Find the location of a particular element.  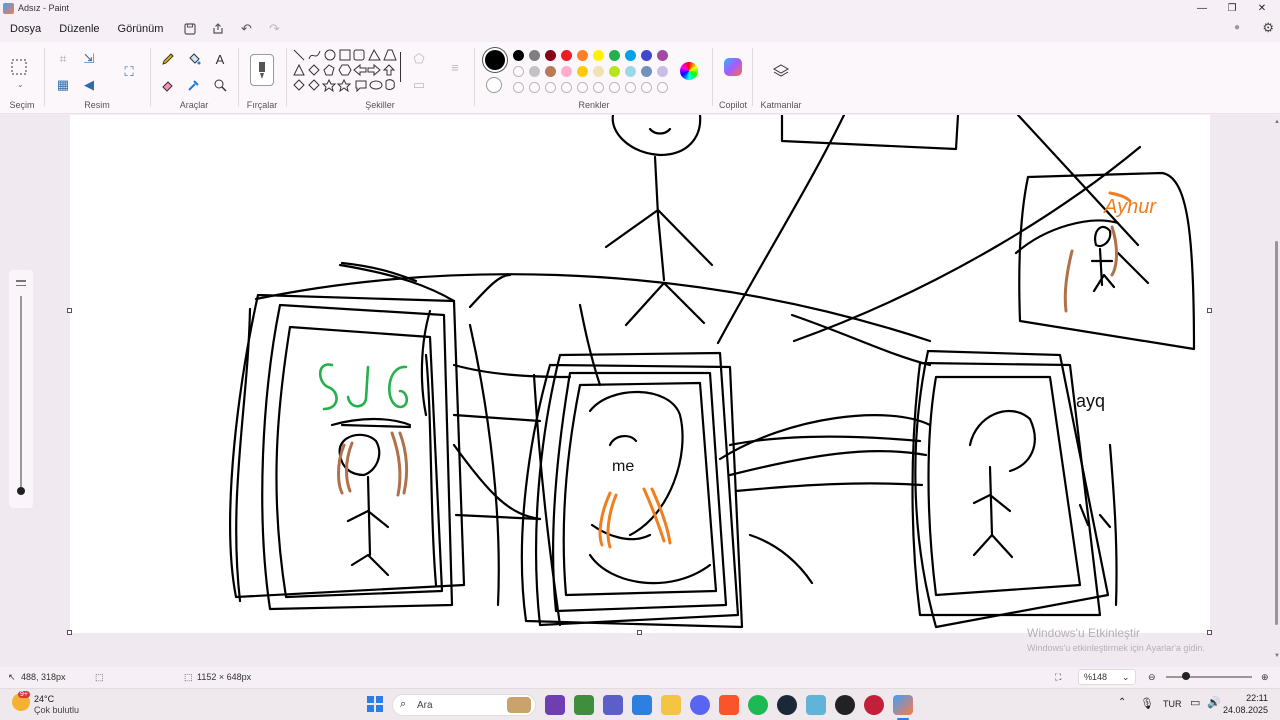

menu-file: Dosya is located at coordinates (25, 29).